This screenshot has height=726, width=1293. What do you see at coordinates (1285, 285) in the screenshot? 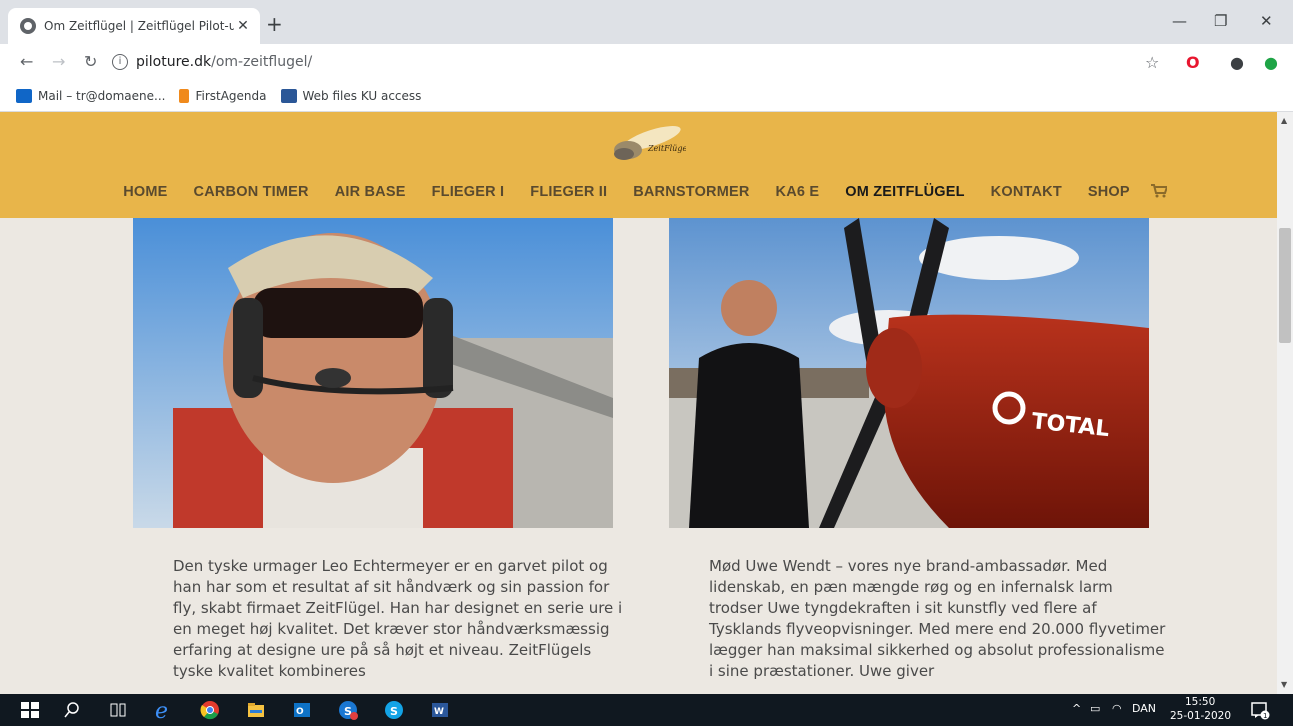
I see `scrollbar-thumb` at bounding box center [1285, 285].